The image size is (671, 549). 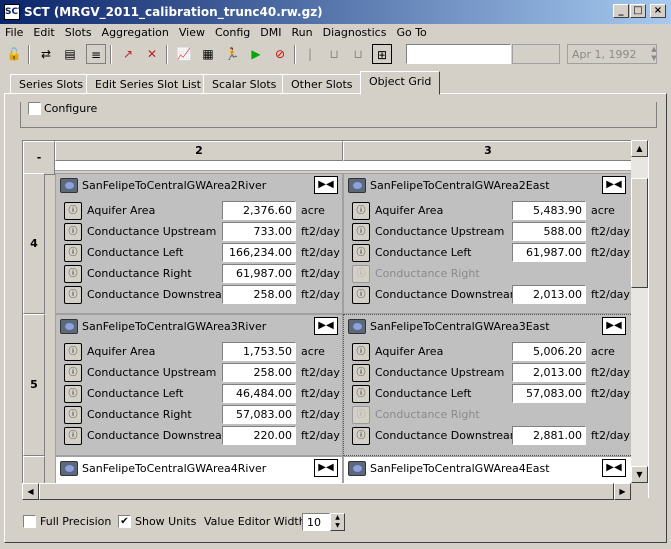 I want to click on step-icon: ⊔, so click(x=334, y=54).